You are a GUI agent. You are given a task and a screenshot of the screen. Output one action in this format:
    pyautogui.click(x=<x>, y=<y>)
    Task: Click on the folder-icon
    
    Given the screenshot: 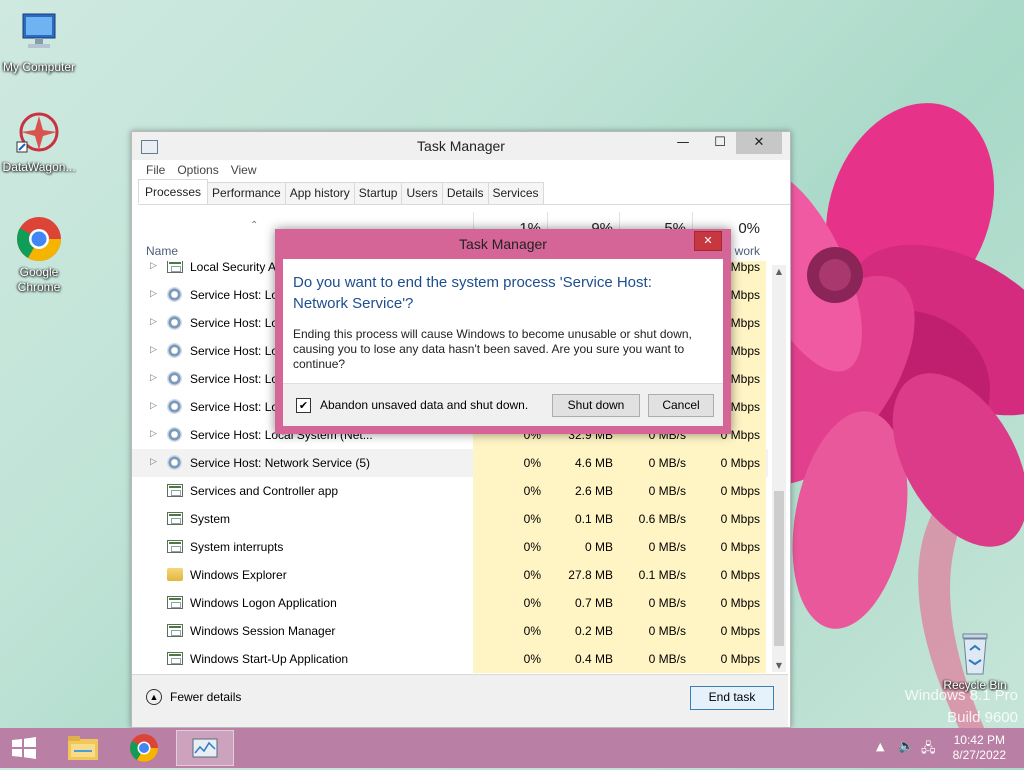 What is the action you would take?
    pyautogui.click(x=83, y=748)
    